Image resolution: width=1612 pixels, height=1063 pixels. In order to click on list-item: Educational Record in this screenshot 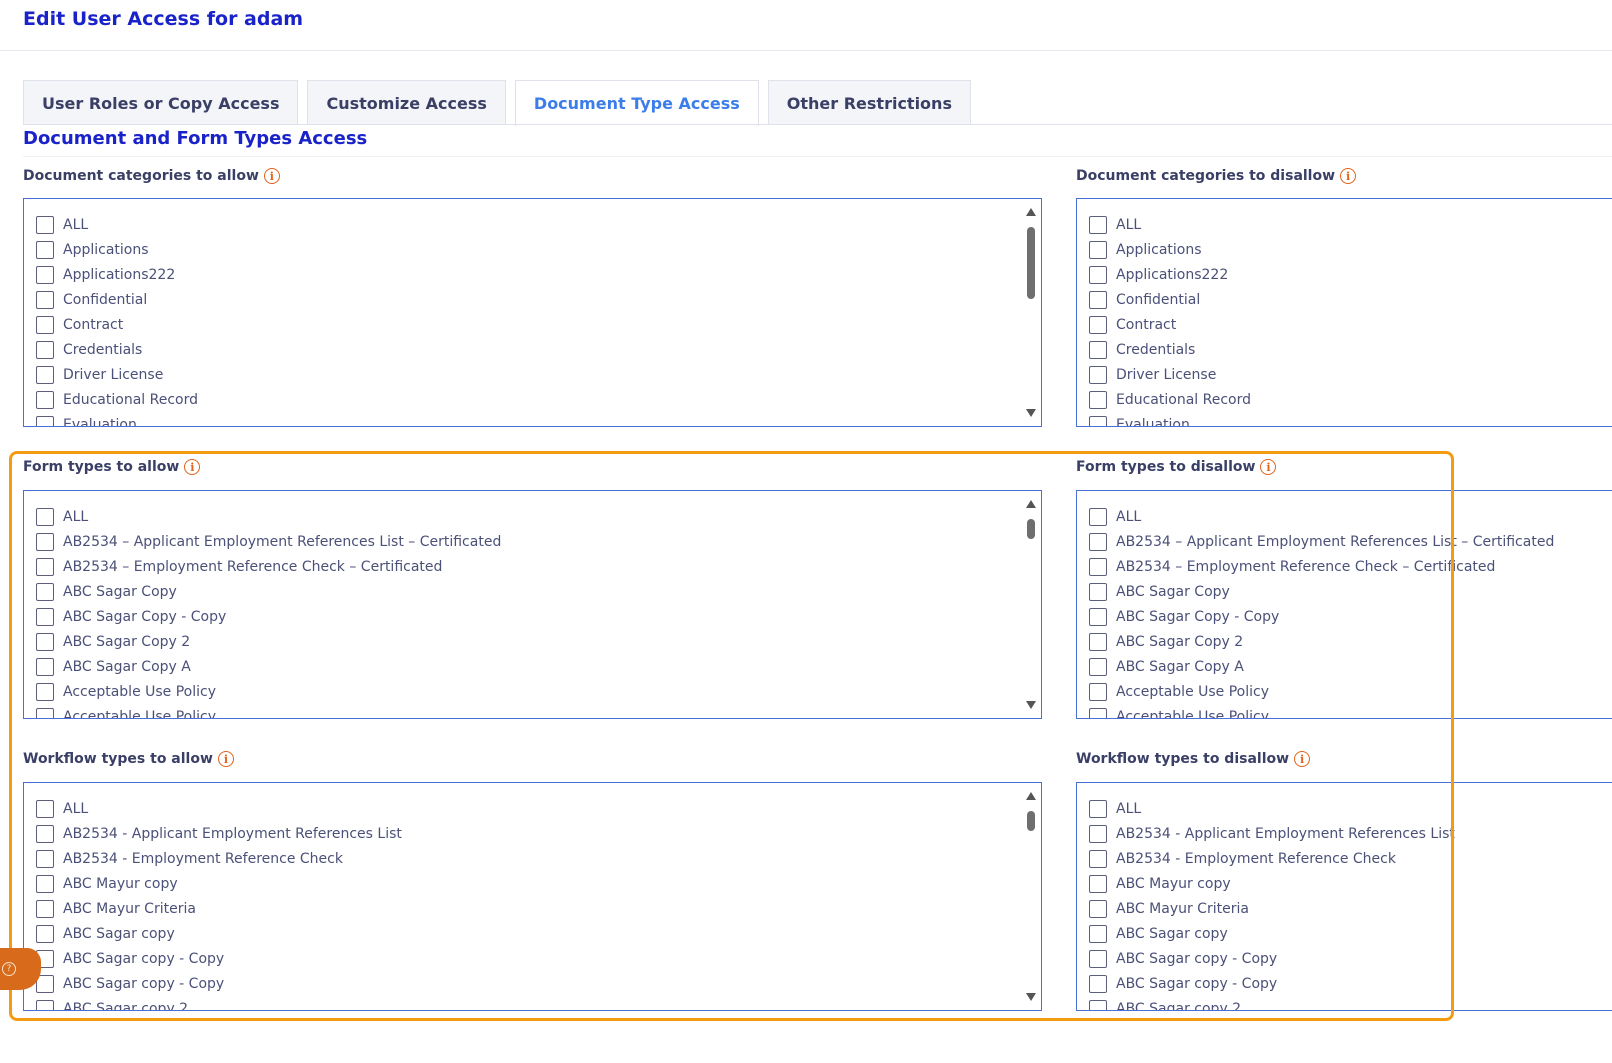, I will do `click(1340, 399)`.